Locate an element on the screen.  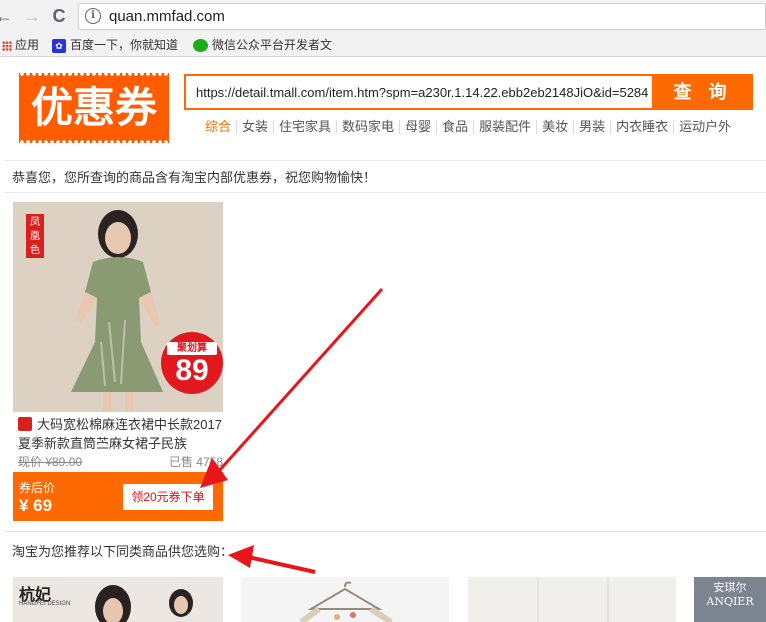
sold-count: 已售 4758 is located at coordinates (195, 462).